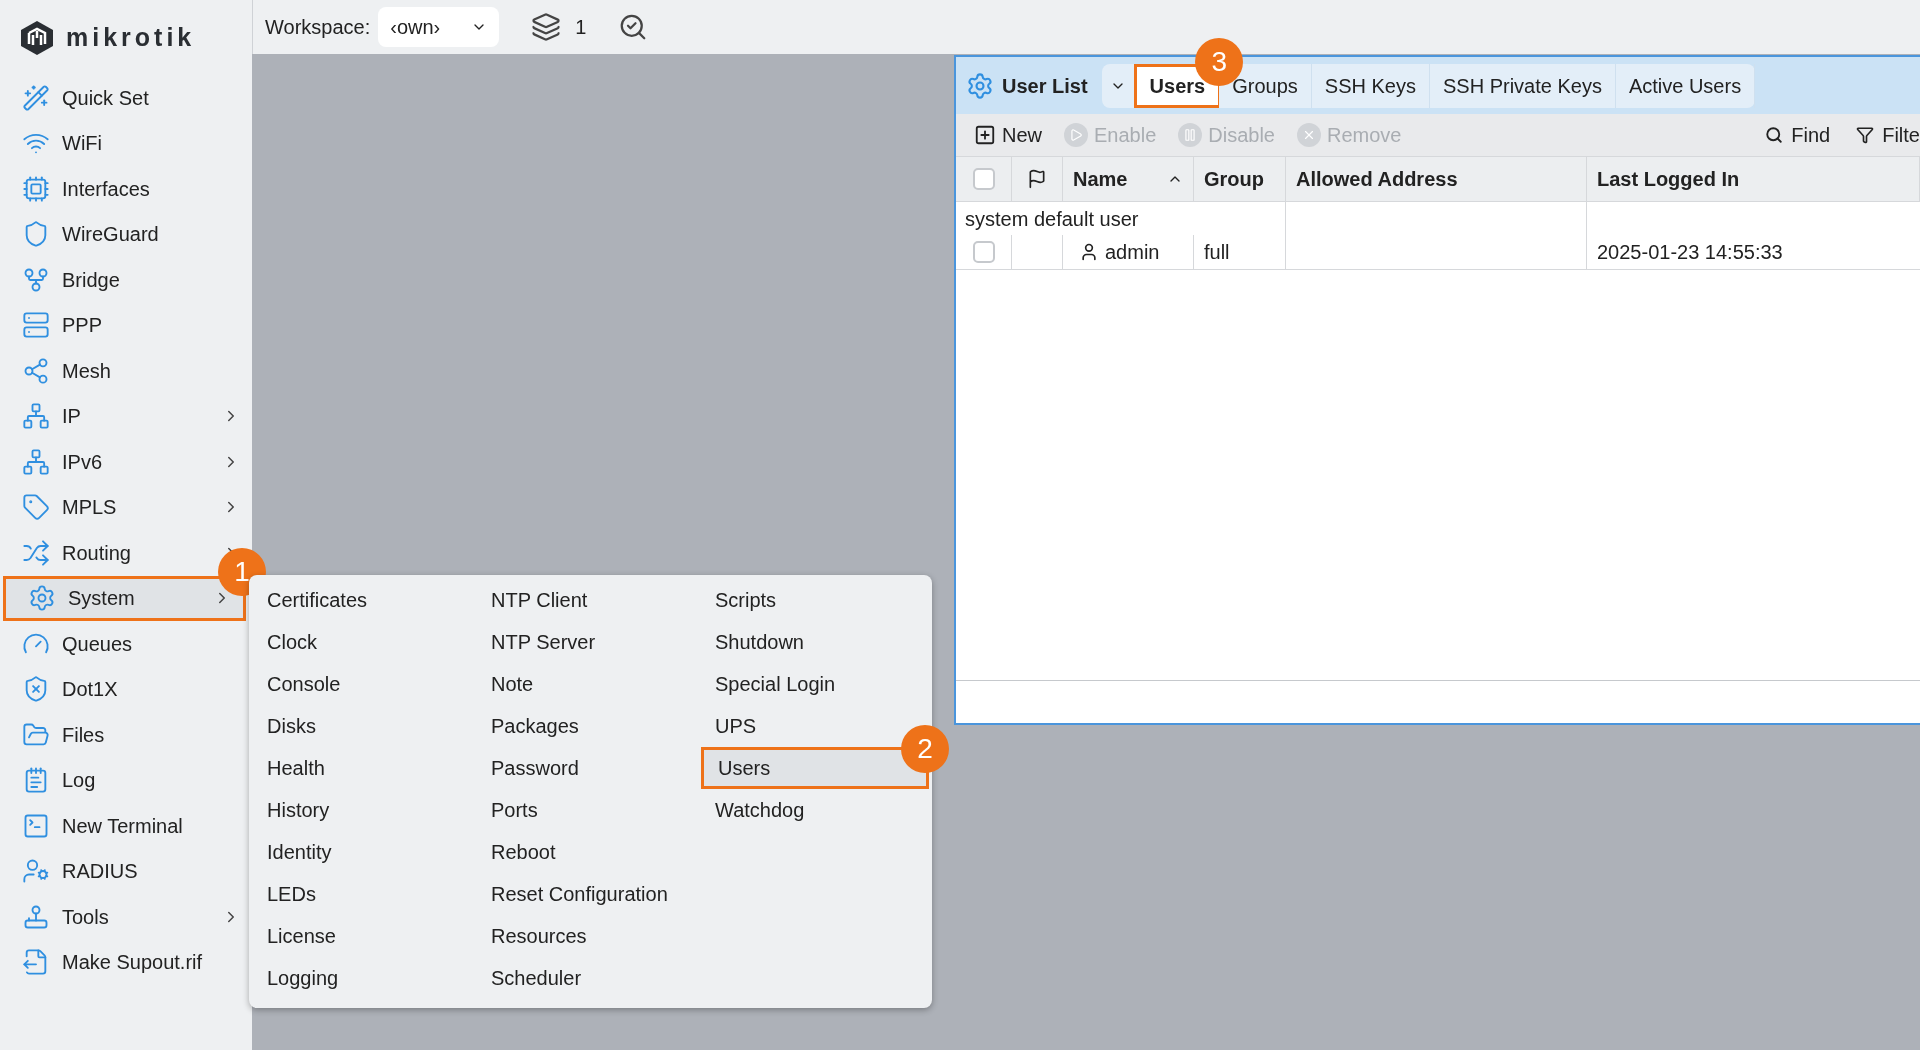 The height and width of the screenshot is (1050, 1920). Describe the element at coordinates (131, 37) in the screenshot. I see `logo-text: mikrotik` at that location.